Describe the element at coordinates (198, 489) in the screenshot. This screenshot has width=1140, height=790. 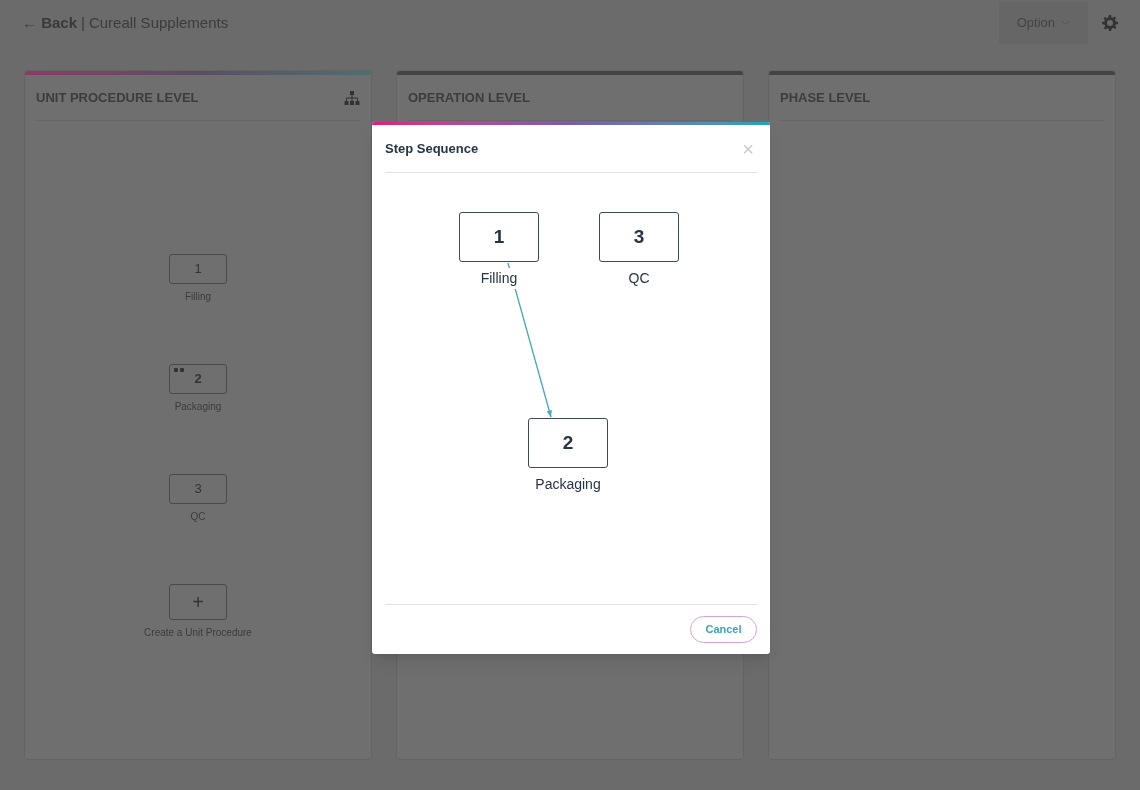
I see `unit-procedure-tile: 3` at that location.